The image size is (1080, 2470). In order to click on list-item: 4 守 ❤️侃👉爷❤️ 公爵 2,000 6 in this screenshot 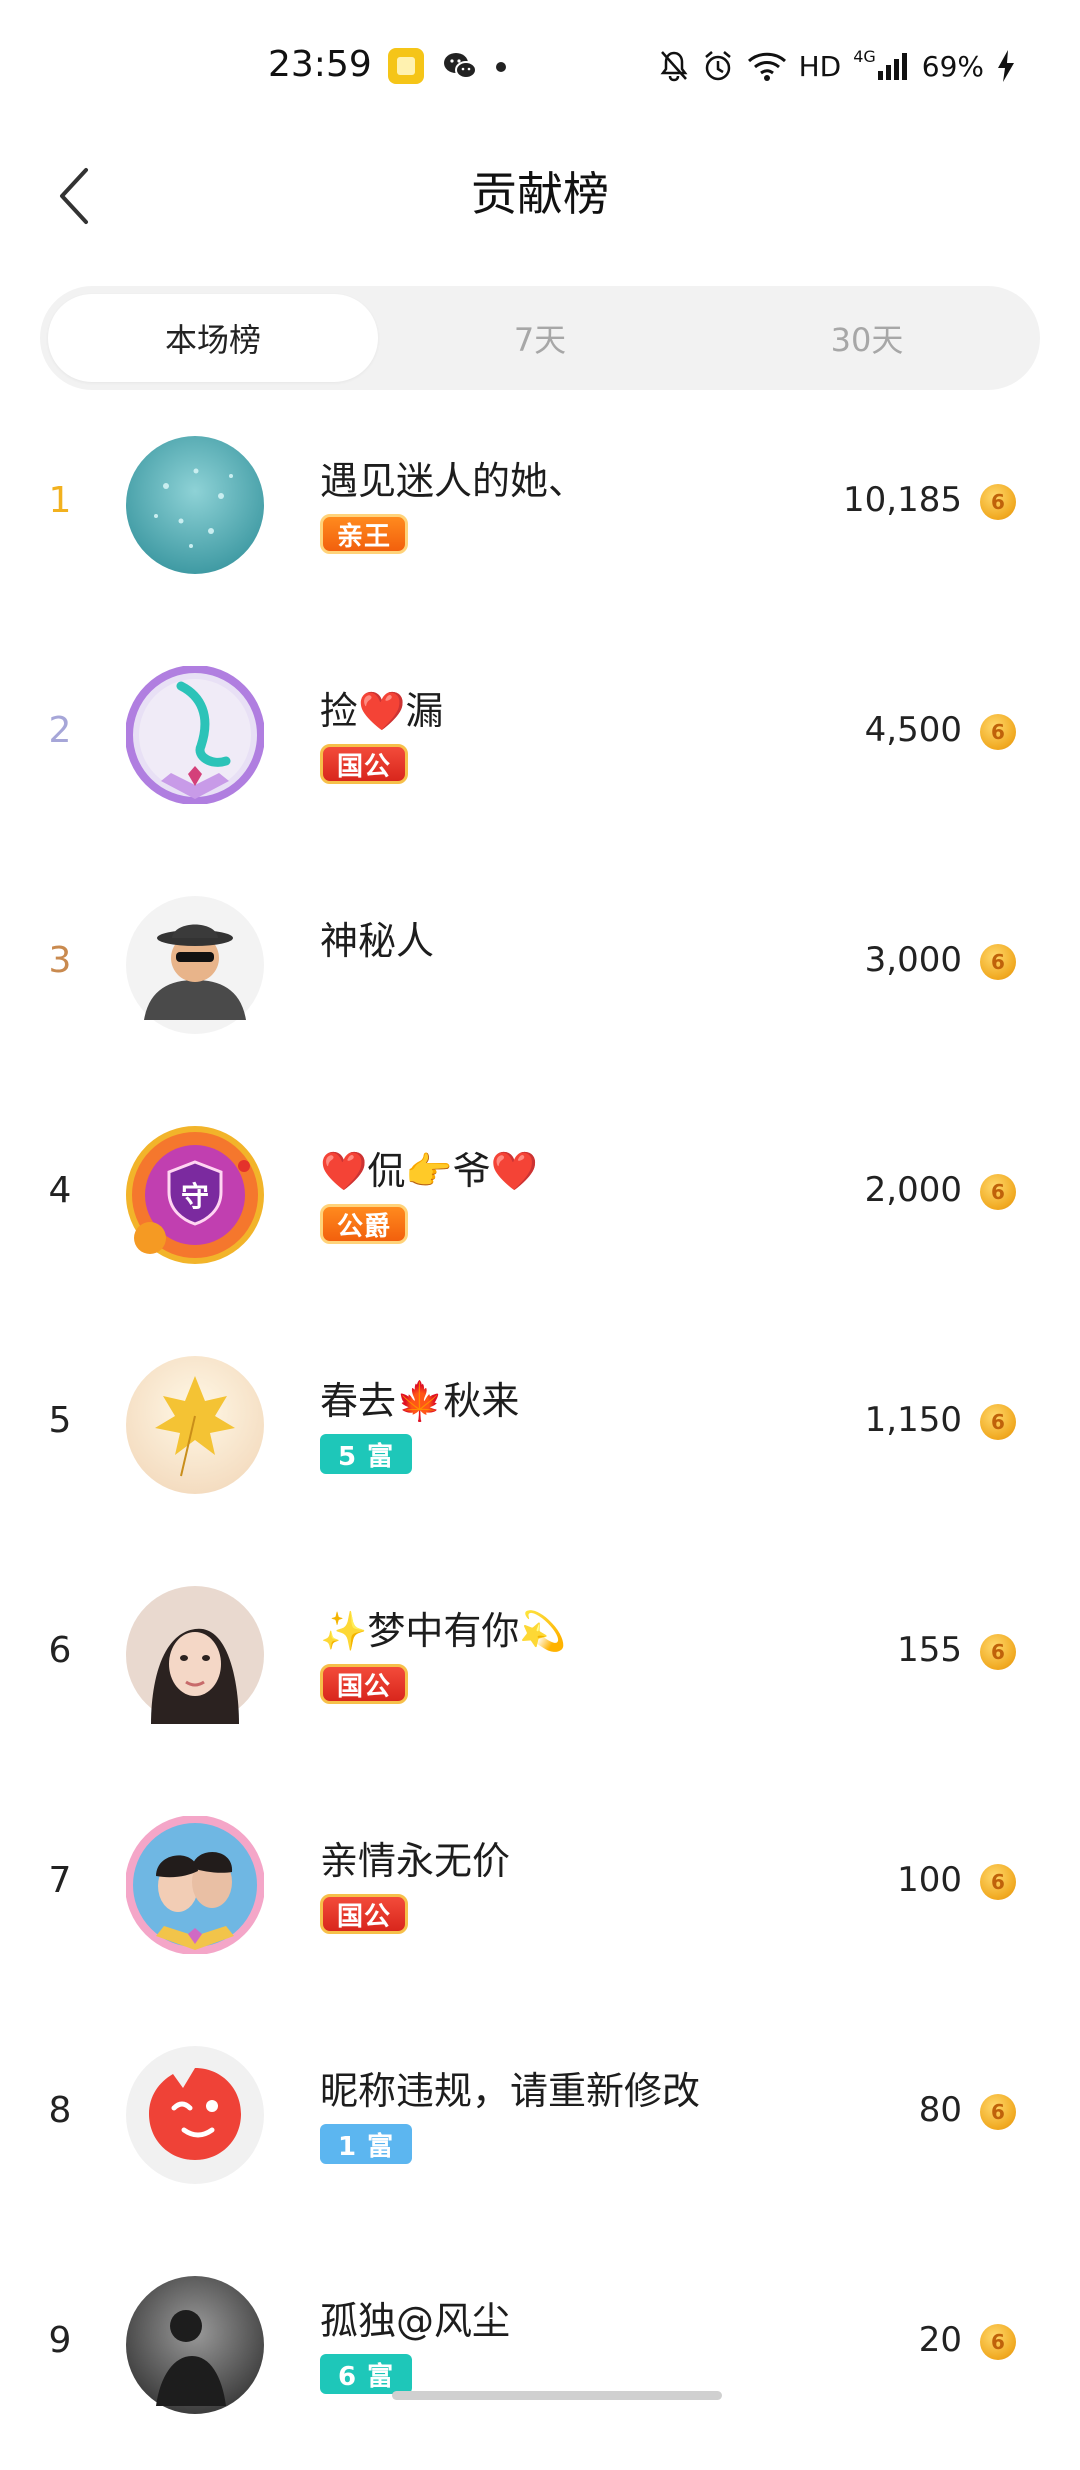, I will do `click(540, 1205)`.